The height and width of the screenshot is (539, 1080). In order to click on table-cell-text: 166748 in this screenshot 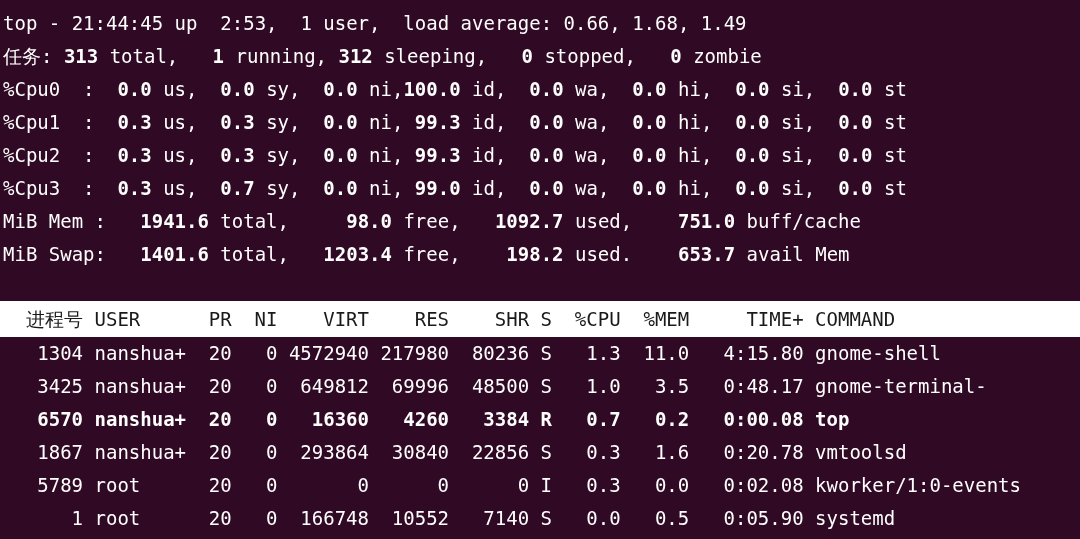, I will do `click(334, 518)`.